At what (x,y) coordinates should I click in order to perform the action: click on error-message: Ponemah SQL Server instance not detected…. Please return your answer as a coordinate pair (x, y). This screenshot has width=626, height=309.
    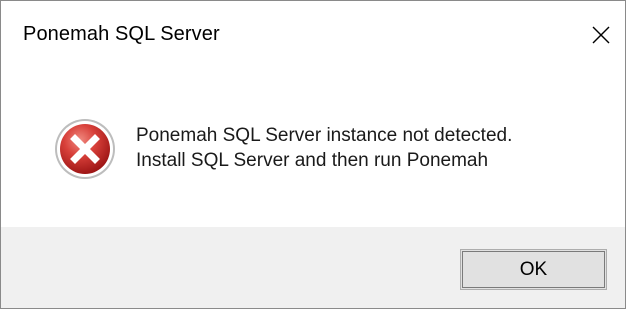
    Looking at the image, I should click on (324, 148).